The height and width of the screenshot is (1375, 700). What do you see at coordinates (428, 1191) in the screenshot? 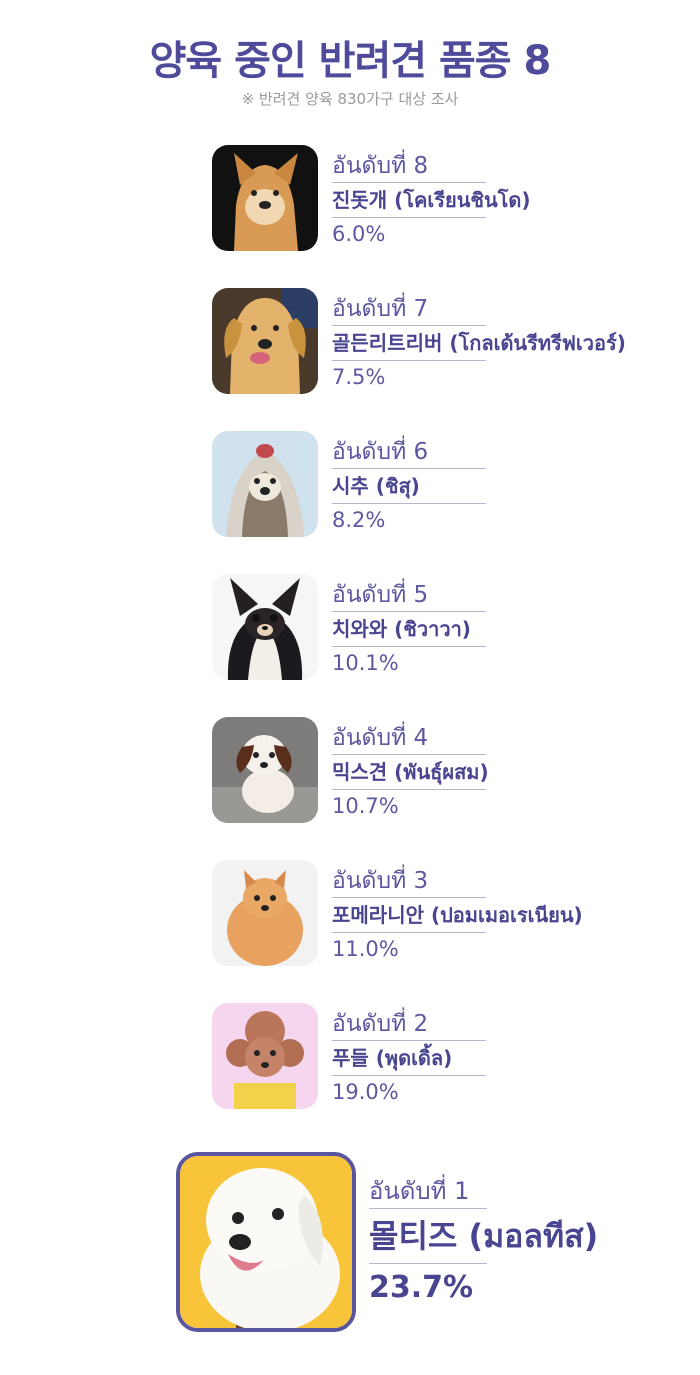
I see `rank-label: อันดับที่ 1` at bounding box center [428, 1191].